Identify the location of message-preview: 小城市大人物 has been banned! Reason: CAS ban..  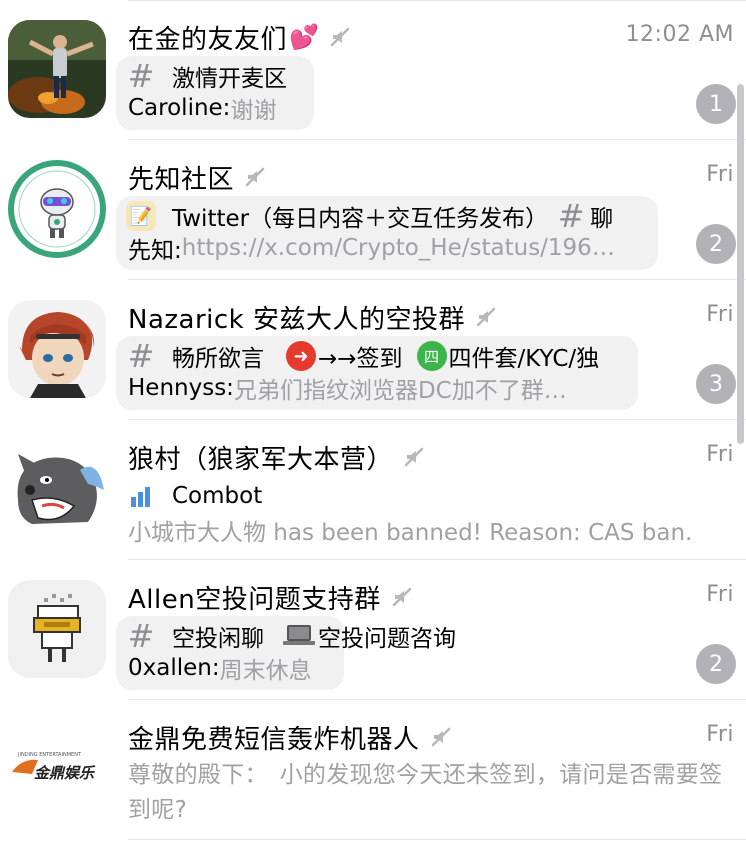
(410, 530).